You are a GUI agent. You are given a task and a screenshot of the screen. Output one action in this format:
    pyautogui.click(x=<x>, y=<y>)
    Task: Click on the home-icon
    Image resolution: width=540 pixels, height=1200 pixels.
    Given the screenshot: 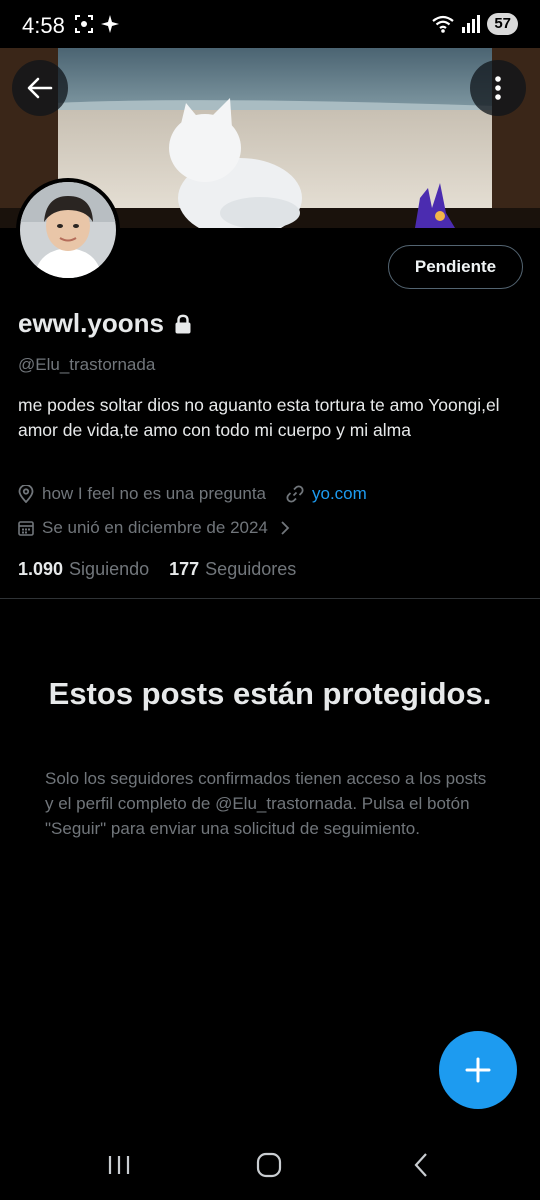 What is the action you would take?
    pyautogui.click(x=269, y=1165)
    